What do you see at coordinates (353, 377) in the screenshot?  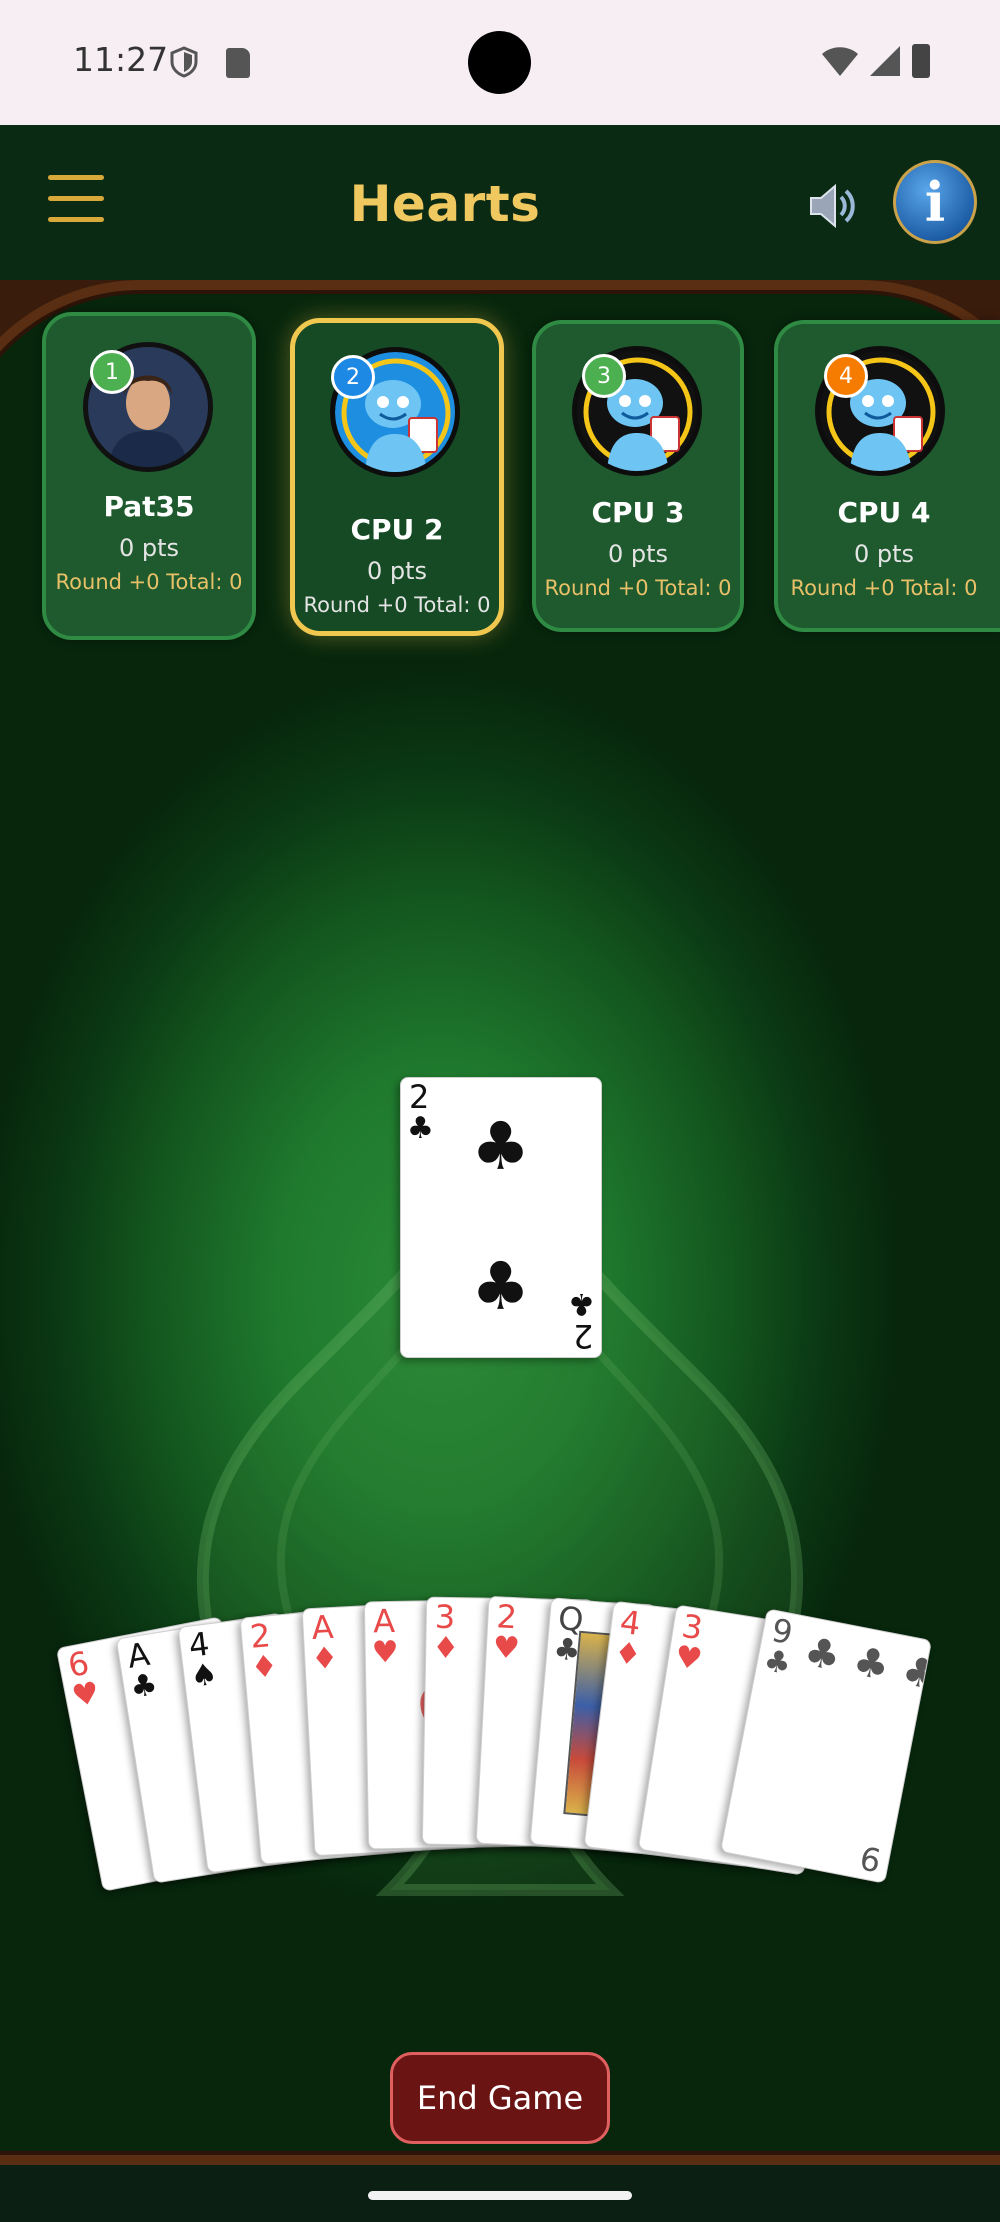 I see `player-badge: 2` at bounding box center [353, 377].